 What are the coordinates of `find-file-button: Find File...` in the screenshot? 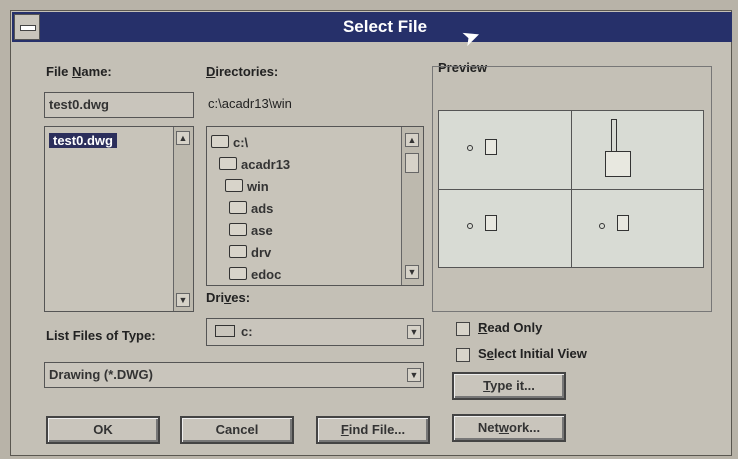 It's located at (373, 430).